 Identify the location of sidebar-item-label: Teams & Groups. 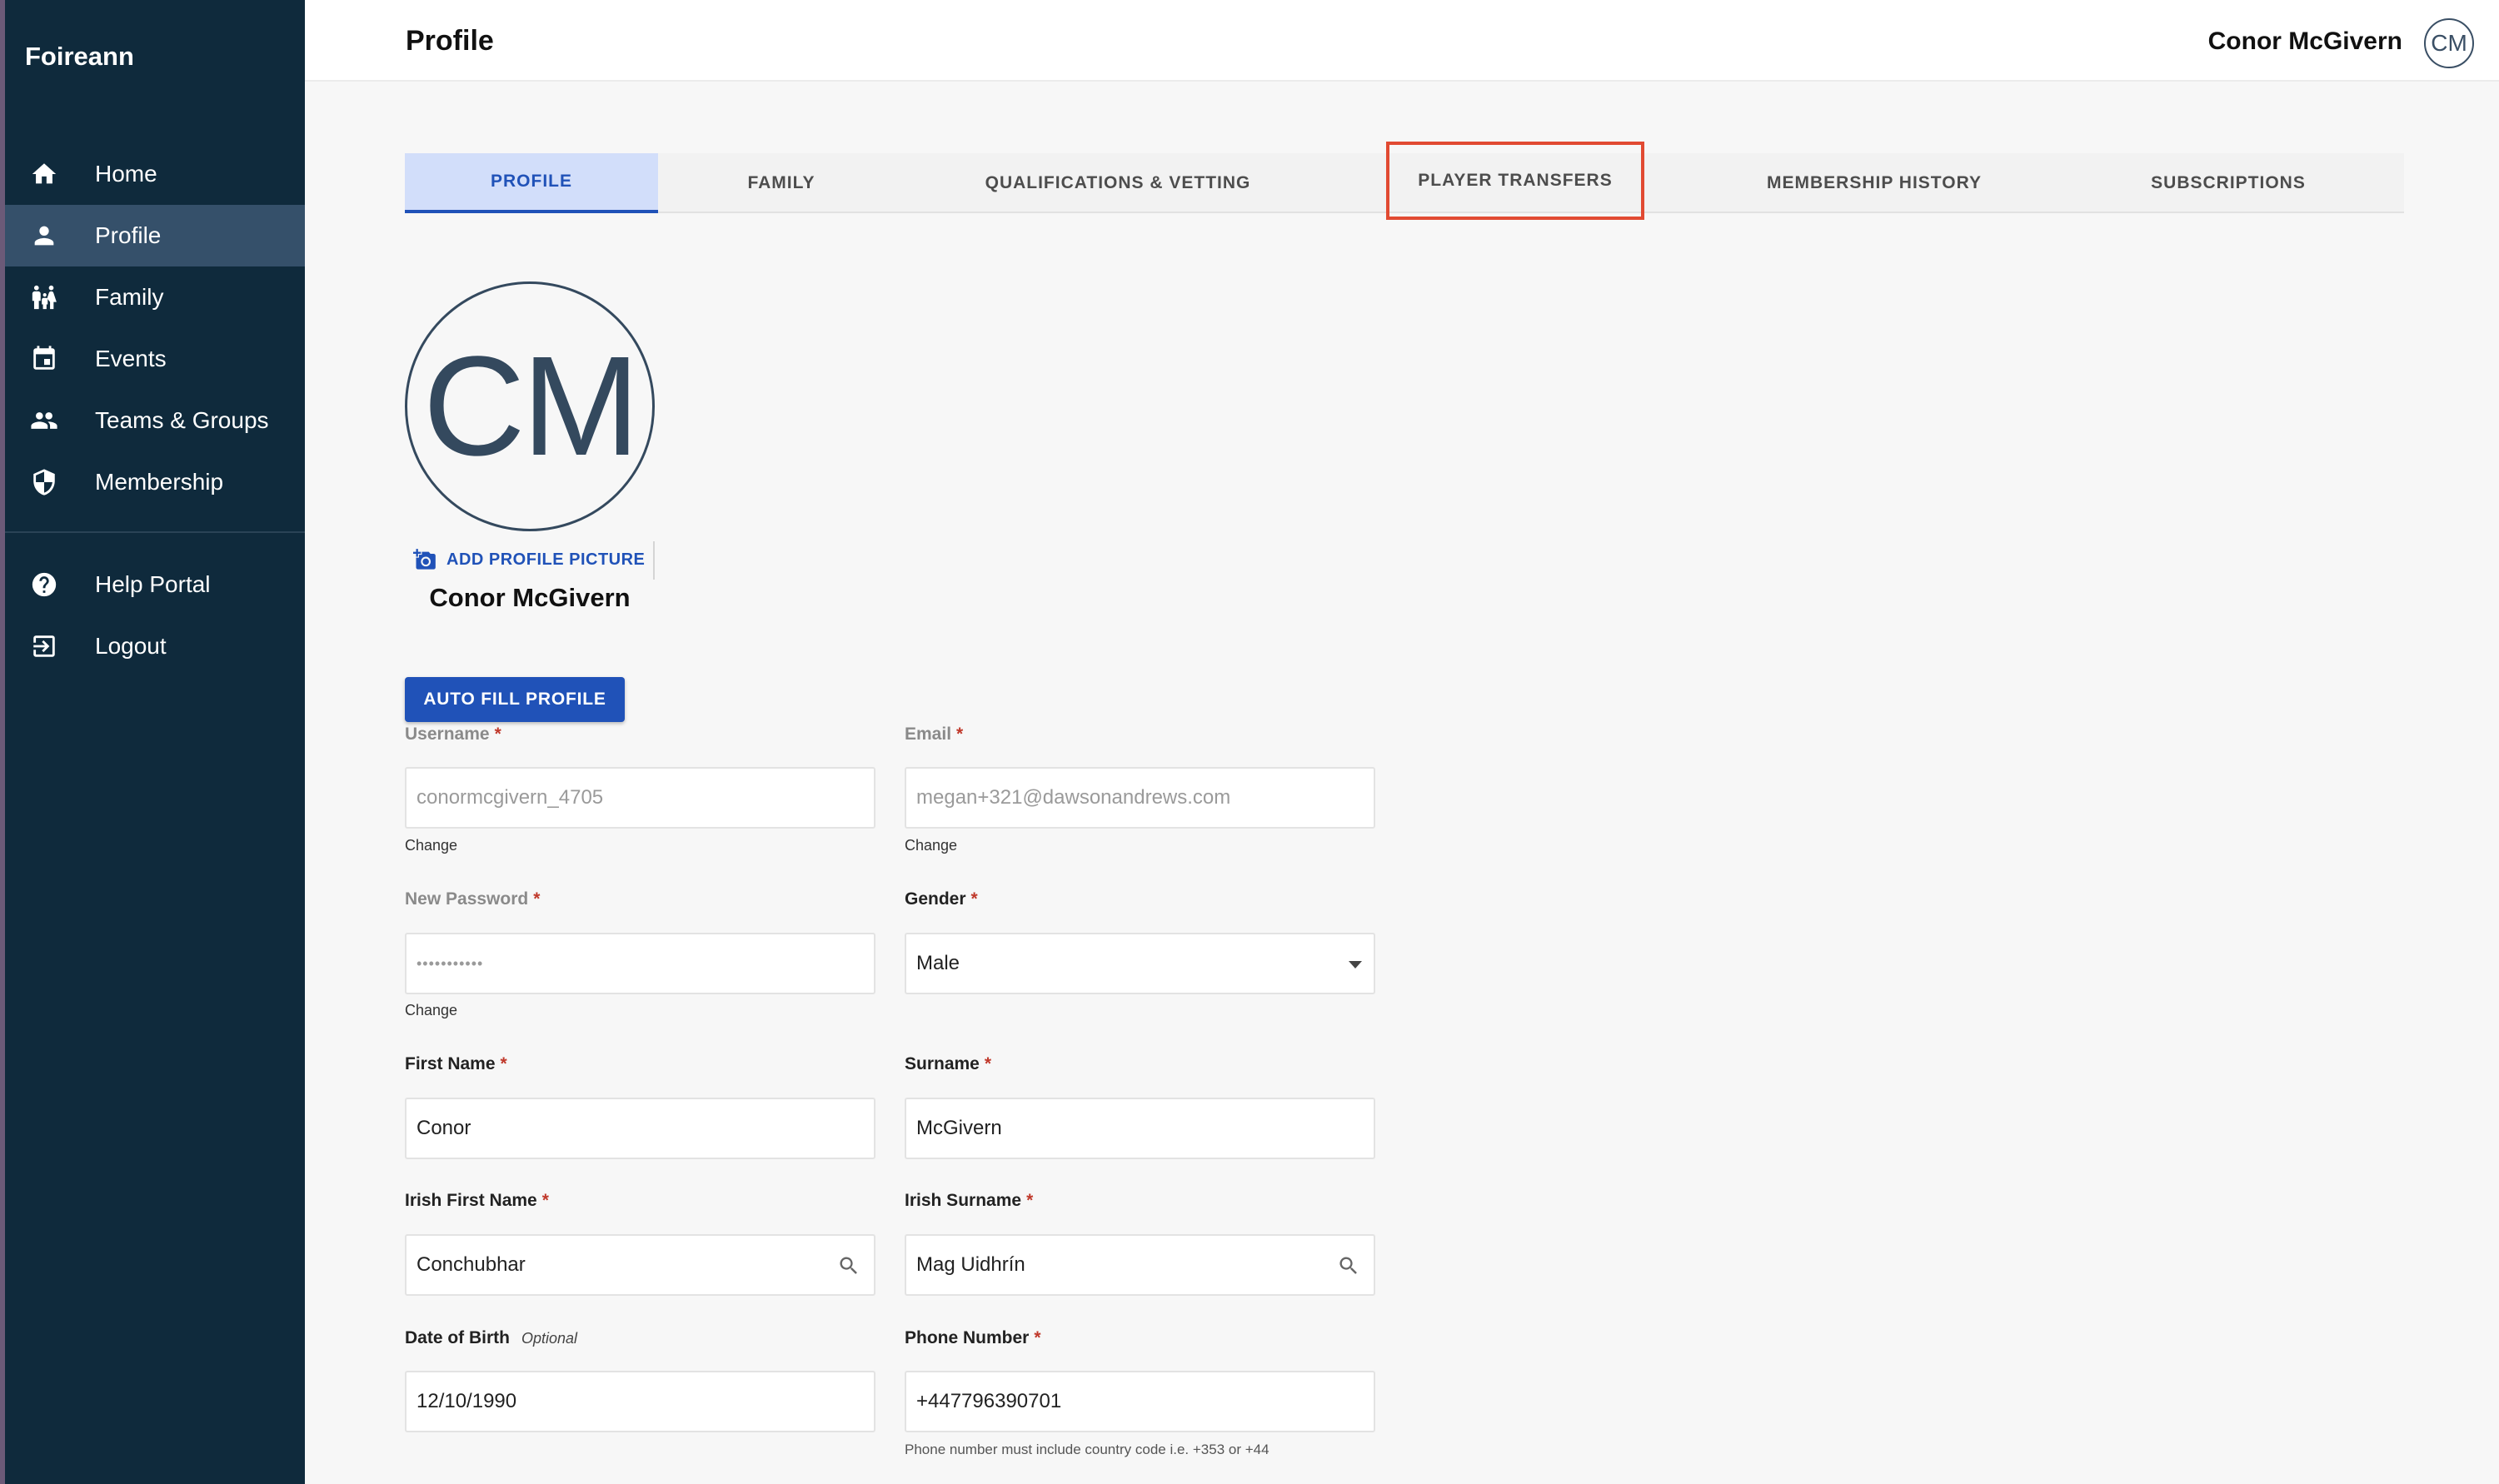
(182, 420).